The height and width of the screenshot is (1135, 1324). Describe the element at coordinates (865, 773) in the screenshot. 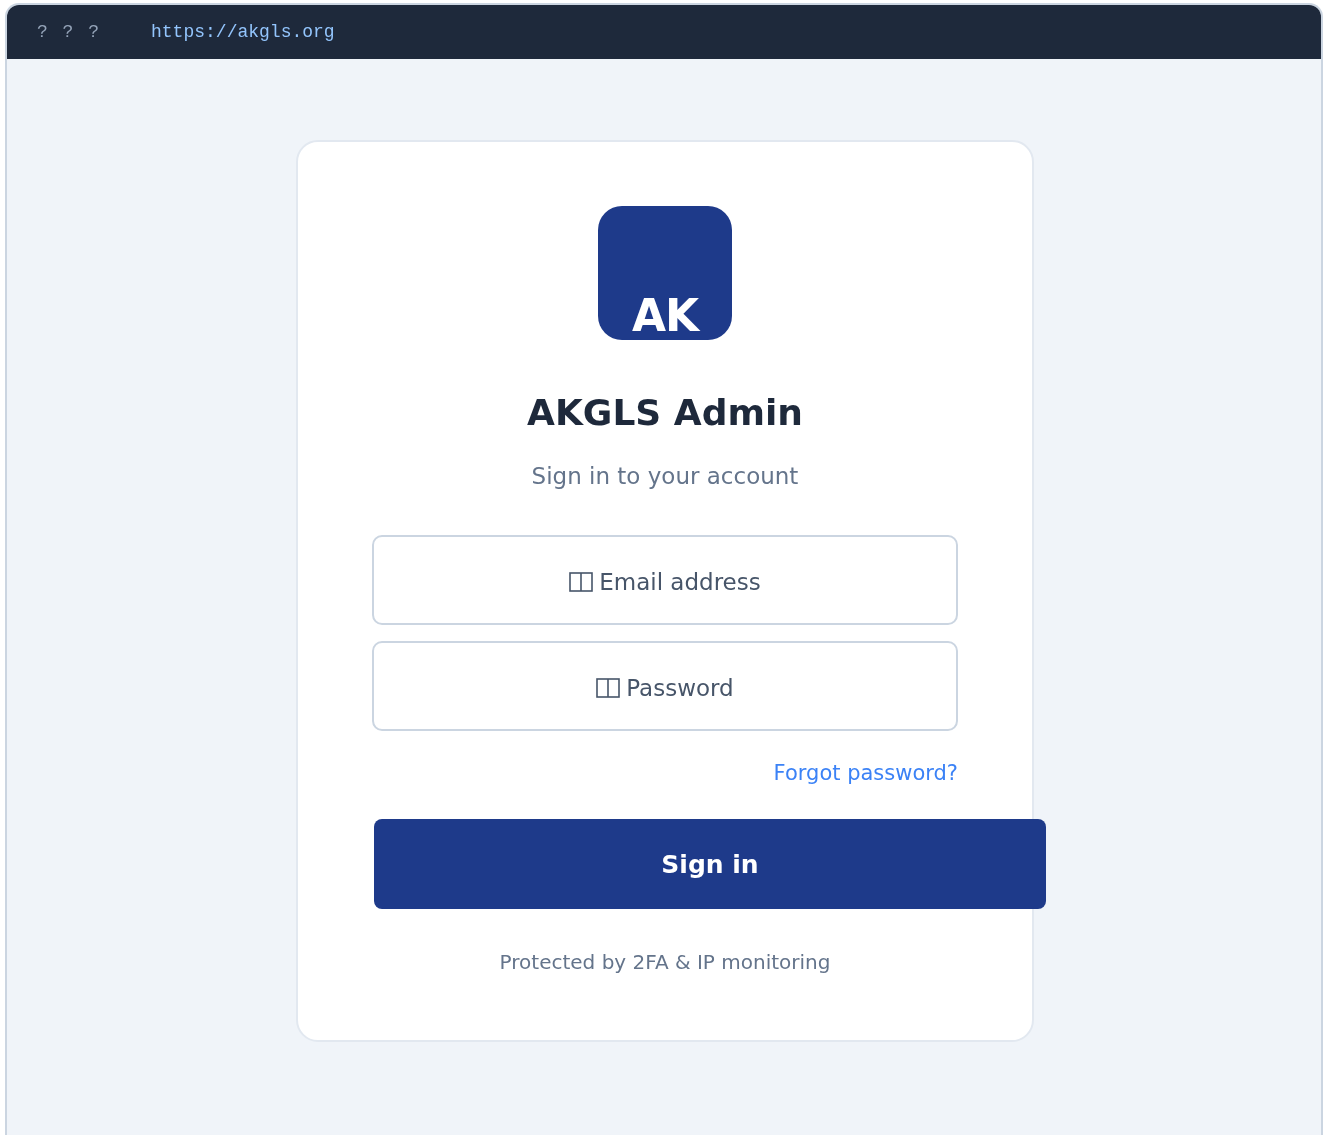

I see `forgot-password-link: Forgot password?` at that location.